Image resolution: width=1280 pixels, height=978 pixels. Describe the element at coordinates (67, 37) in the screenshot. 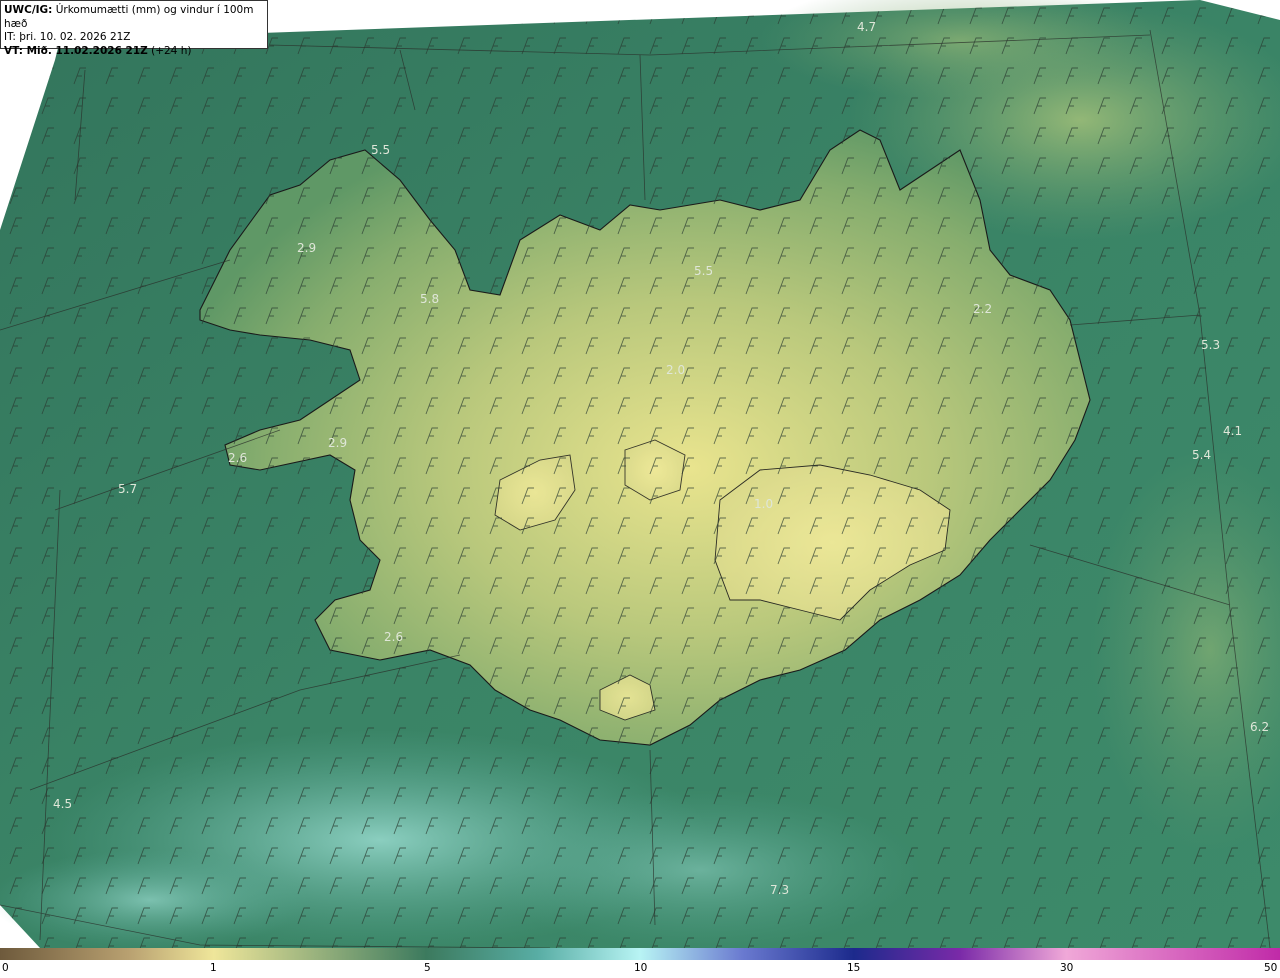

I see `init-time: IT: þri. 10. 02. 2026 21Z` at that location.